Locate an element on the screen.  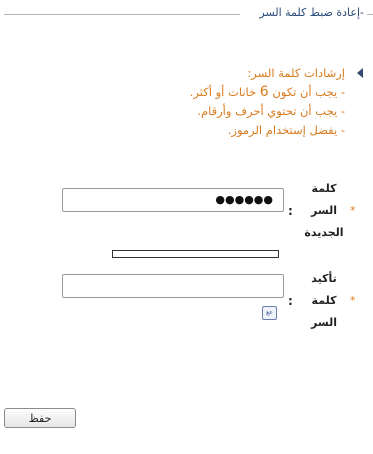
guideline-symbols: - يفضل إستخدام الرموز. is located at coordinates (286, 130).